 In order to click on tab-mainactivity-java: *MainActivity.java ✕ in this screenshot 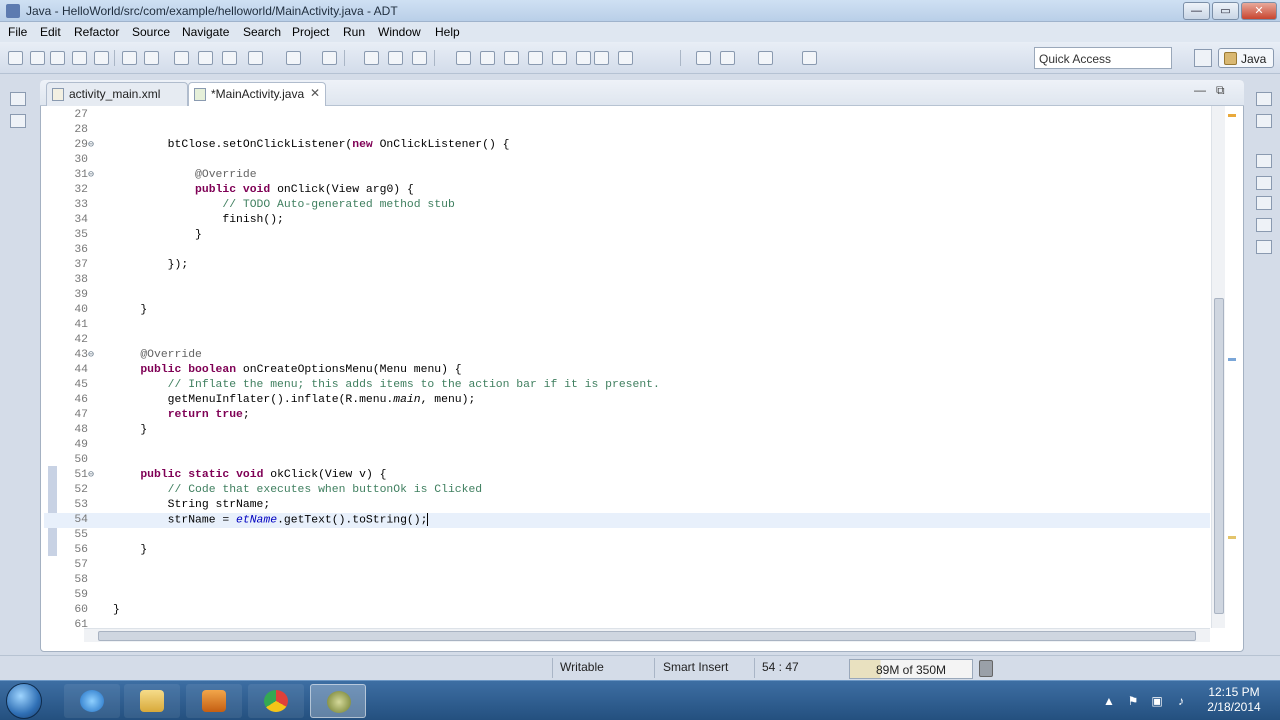, I will do `click(257, 94)`.